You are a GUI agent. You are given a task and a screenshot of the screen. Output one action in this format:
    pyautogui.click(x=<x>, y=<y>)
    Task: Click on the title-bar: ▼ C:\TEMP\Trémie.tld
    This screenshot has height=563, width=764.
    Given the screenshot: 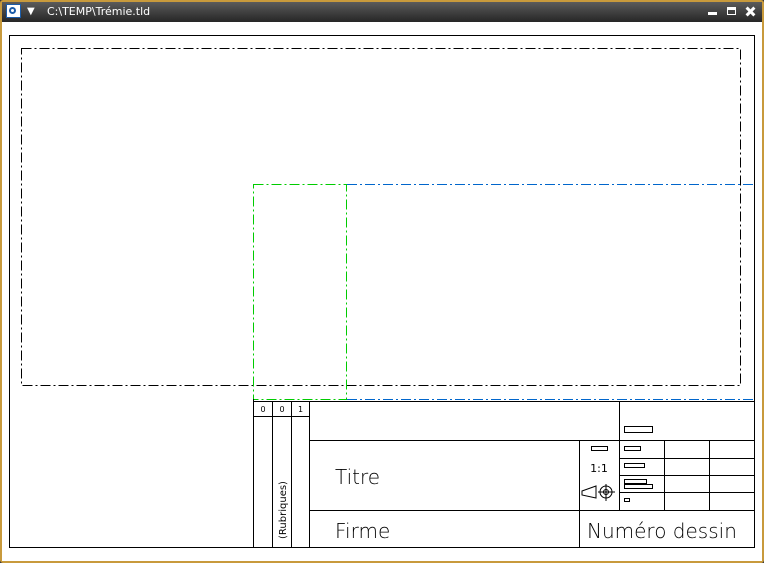 What is the action you would take?
    pyautogui.click(x=382, y=12)
    